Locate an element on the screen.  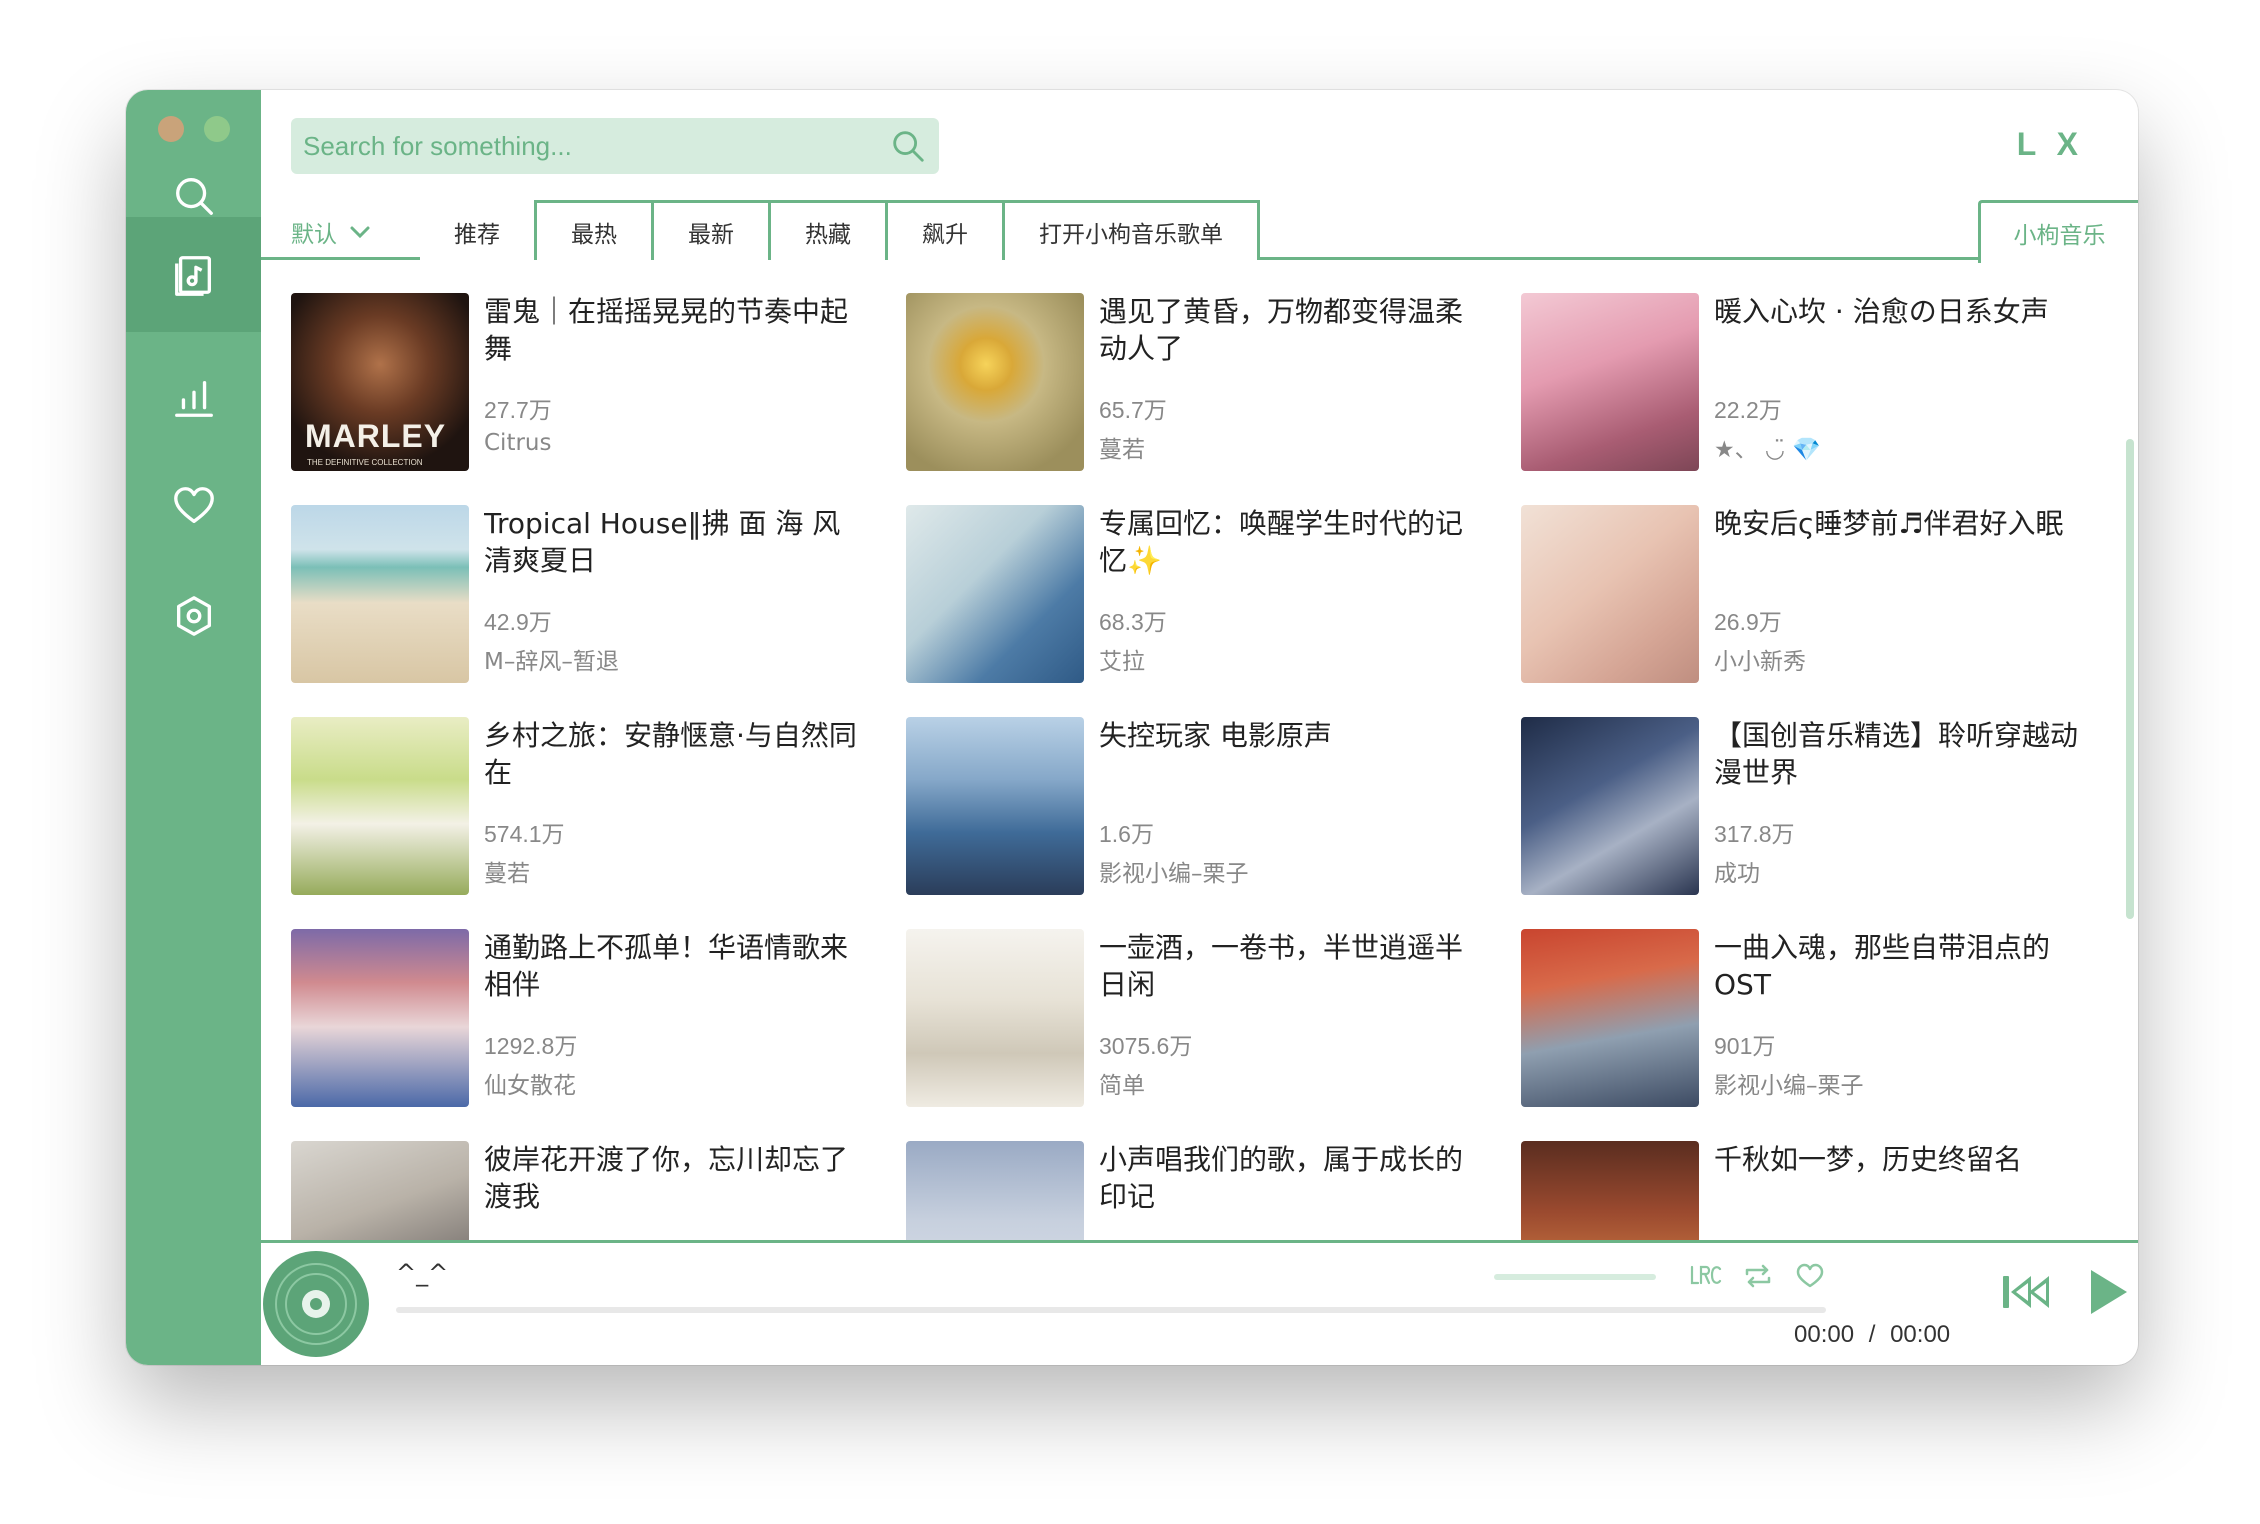
tab-label: 最新 is located at coordinates (711, 234).